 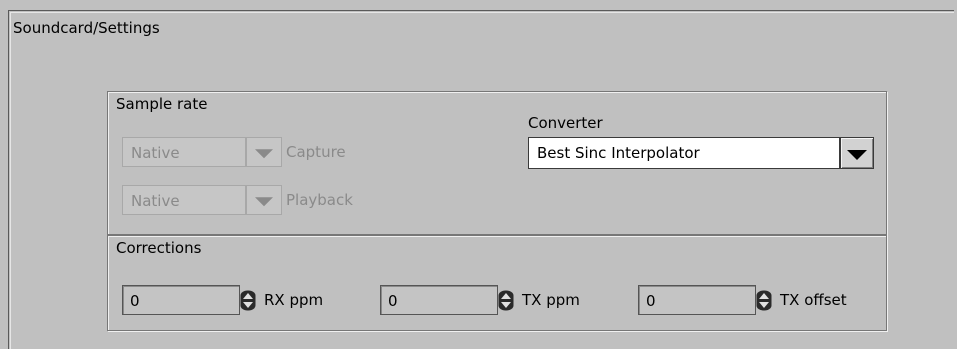 What do you see at coordinates (294, 300) in the screenshot?
I see `rx-ppm-label: RX ppm` at bounding box center [294, 300].